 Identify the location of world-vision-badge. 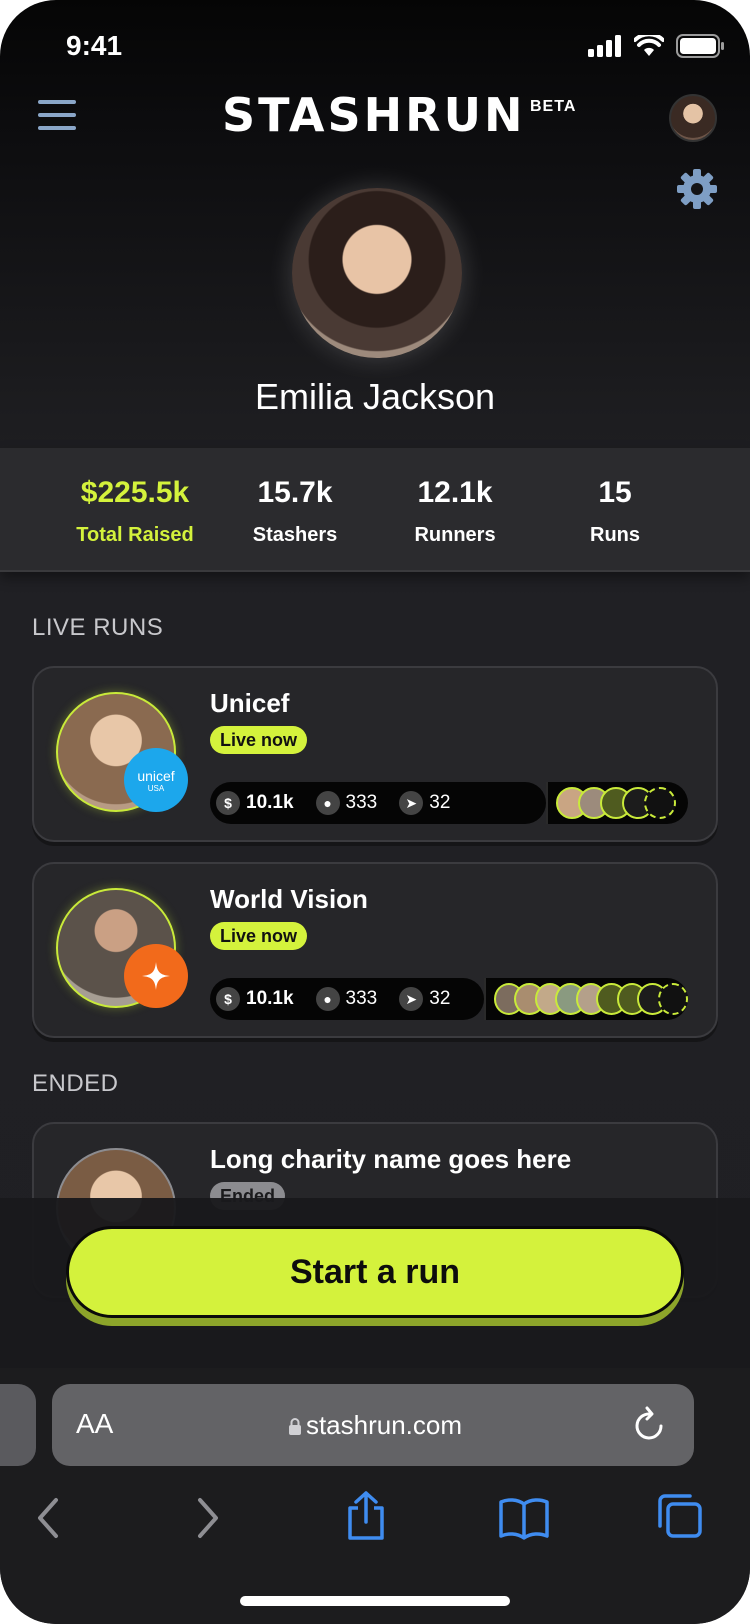
(156, 976).